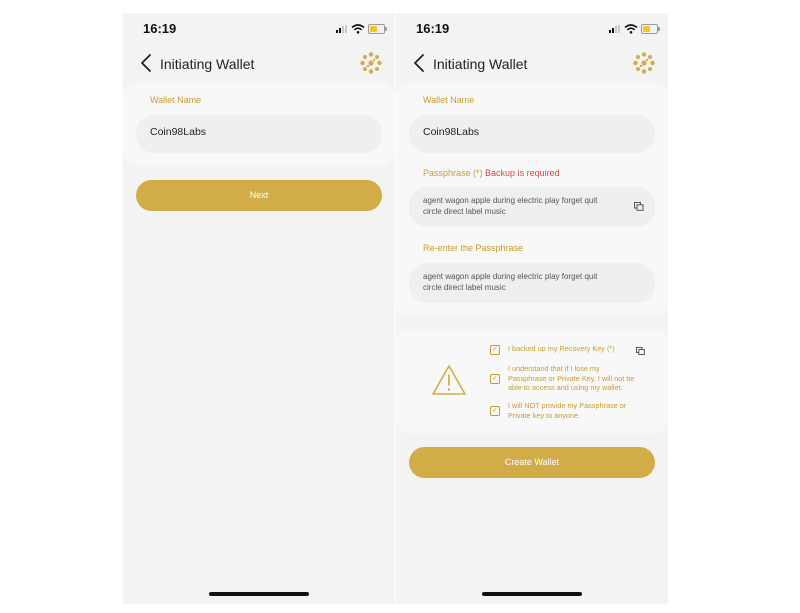 This screenshot has height=613, width=800. What do you see at coordinates (464, 211) in the screenshot?
I see `passphrase-line: circle direct label music` at bounding box center [464, 211].